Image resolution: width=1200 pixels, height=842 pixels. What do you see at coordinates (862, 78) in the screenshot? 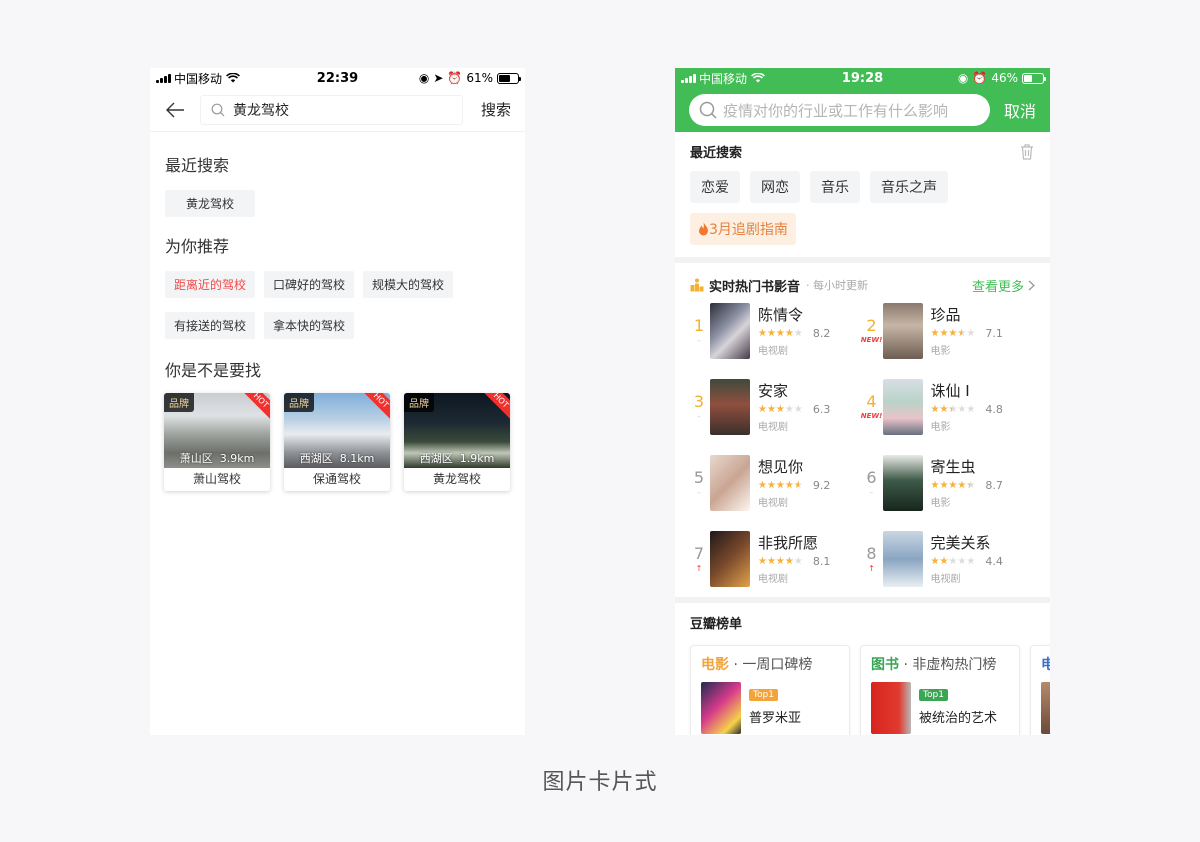
I see `status-bar: 中国移动 19:28 ◉ ⏰ 46%` at bounding box center [862, 78].